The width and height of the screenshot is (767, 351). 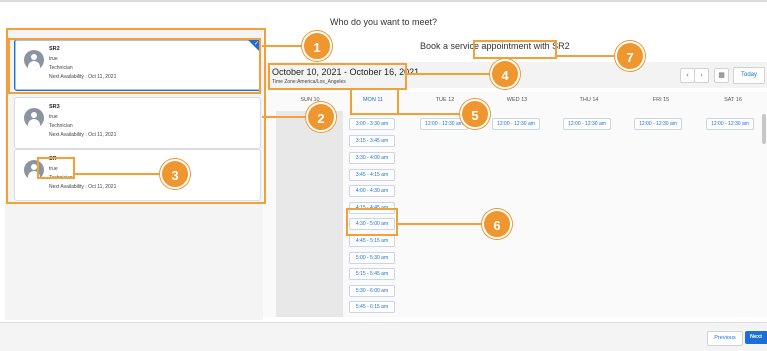 What do you see at coordinates (372, 141) in the screenshot?
I see `time-slot: 3:15 - 3:45 am` at bounding box center [372, 141].